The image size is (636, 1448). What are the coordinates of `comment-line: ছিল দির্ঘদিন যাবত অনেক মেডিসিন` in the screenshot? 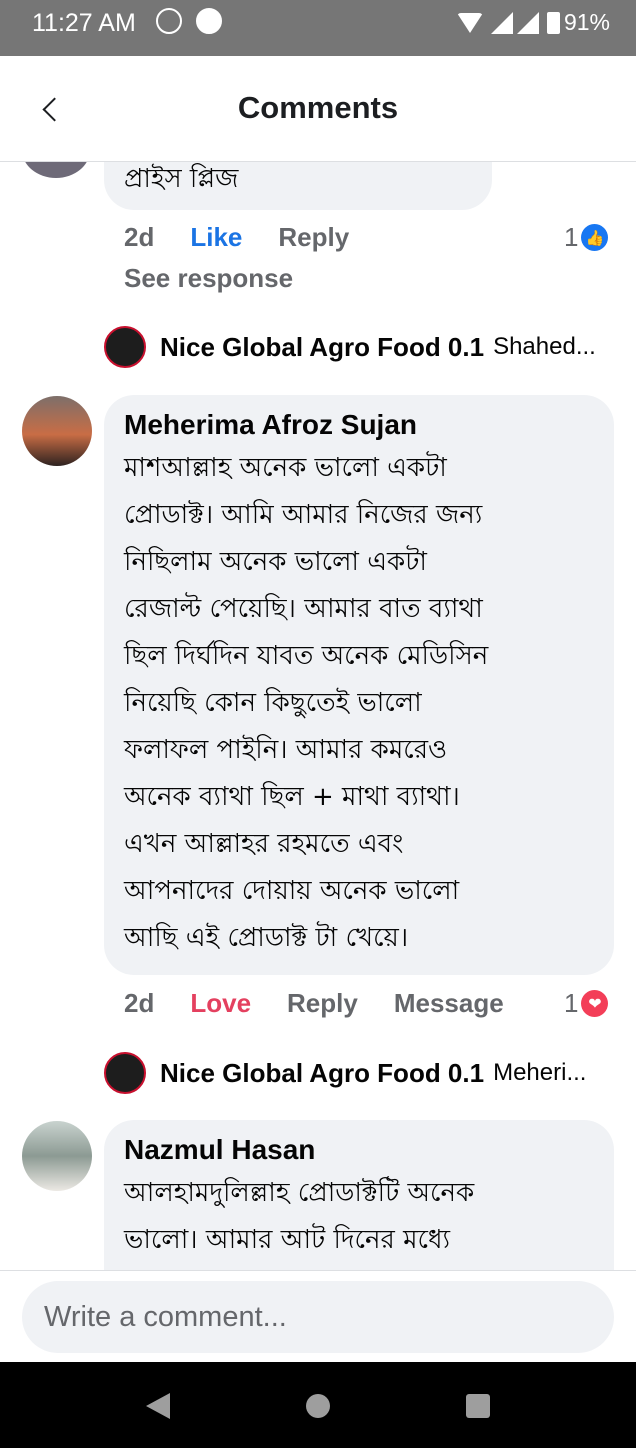 It's located at (306, 656).